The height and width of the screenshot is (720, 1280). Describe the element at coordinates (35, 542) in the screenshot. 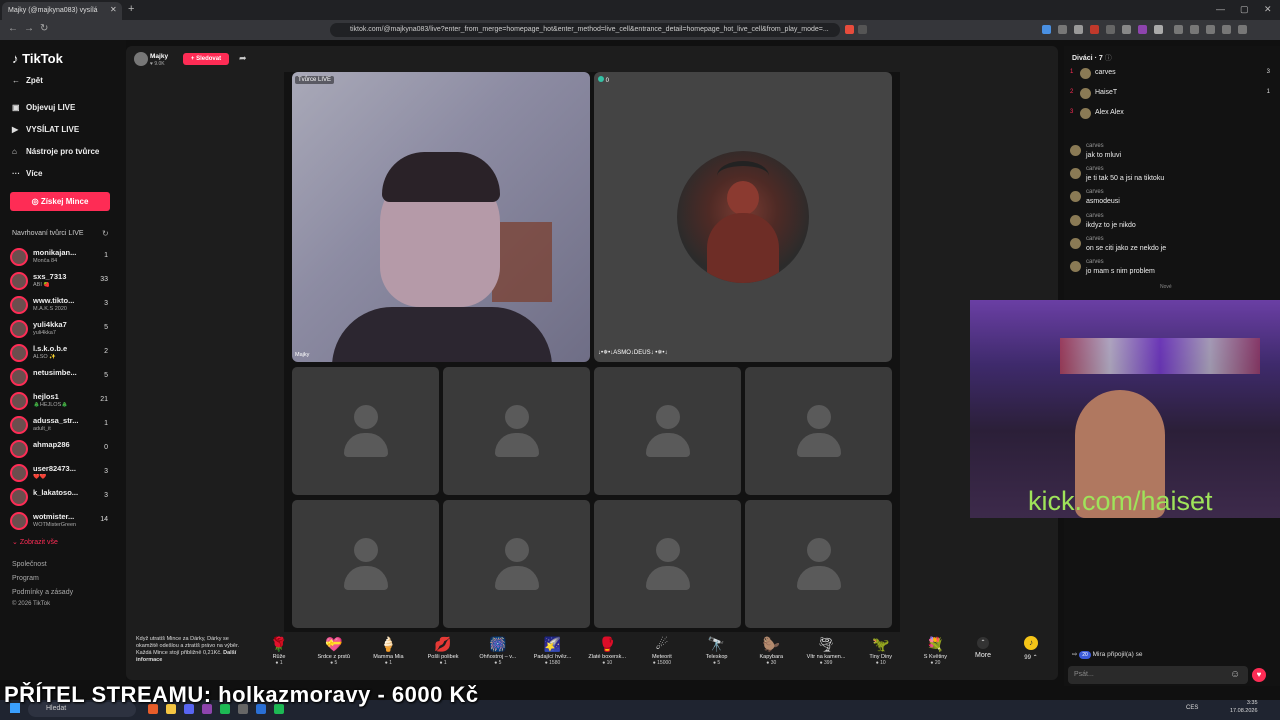

I see `show-all-link: ⌄ Zobrazit vše` at that location.